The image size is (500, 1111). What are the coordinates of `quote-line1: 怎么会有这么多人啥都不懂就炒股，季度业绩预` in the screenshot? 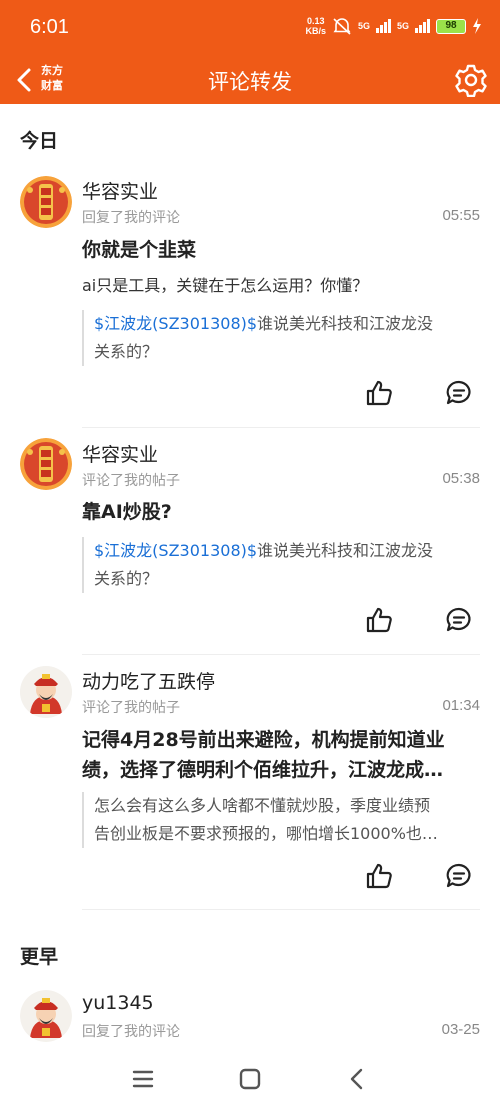 It's located at (262, 805).